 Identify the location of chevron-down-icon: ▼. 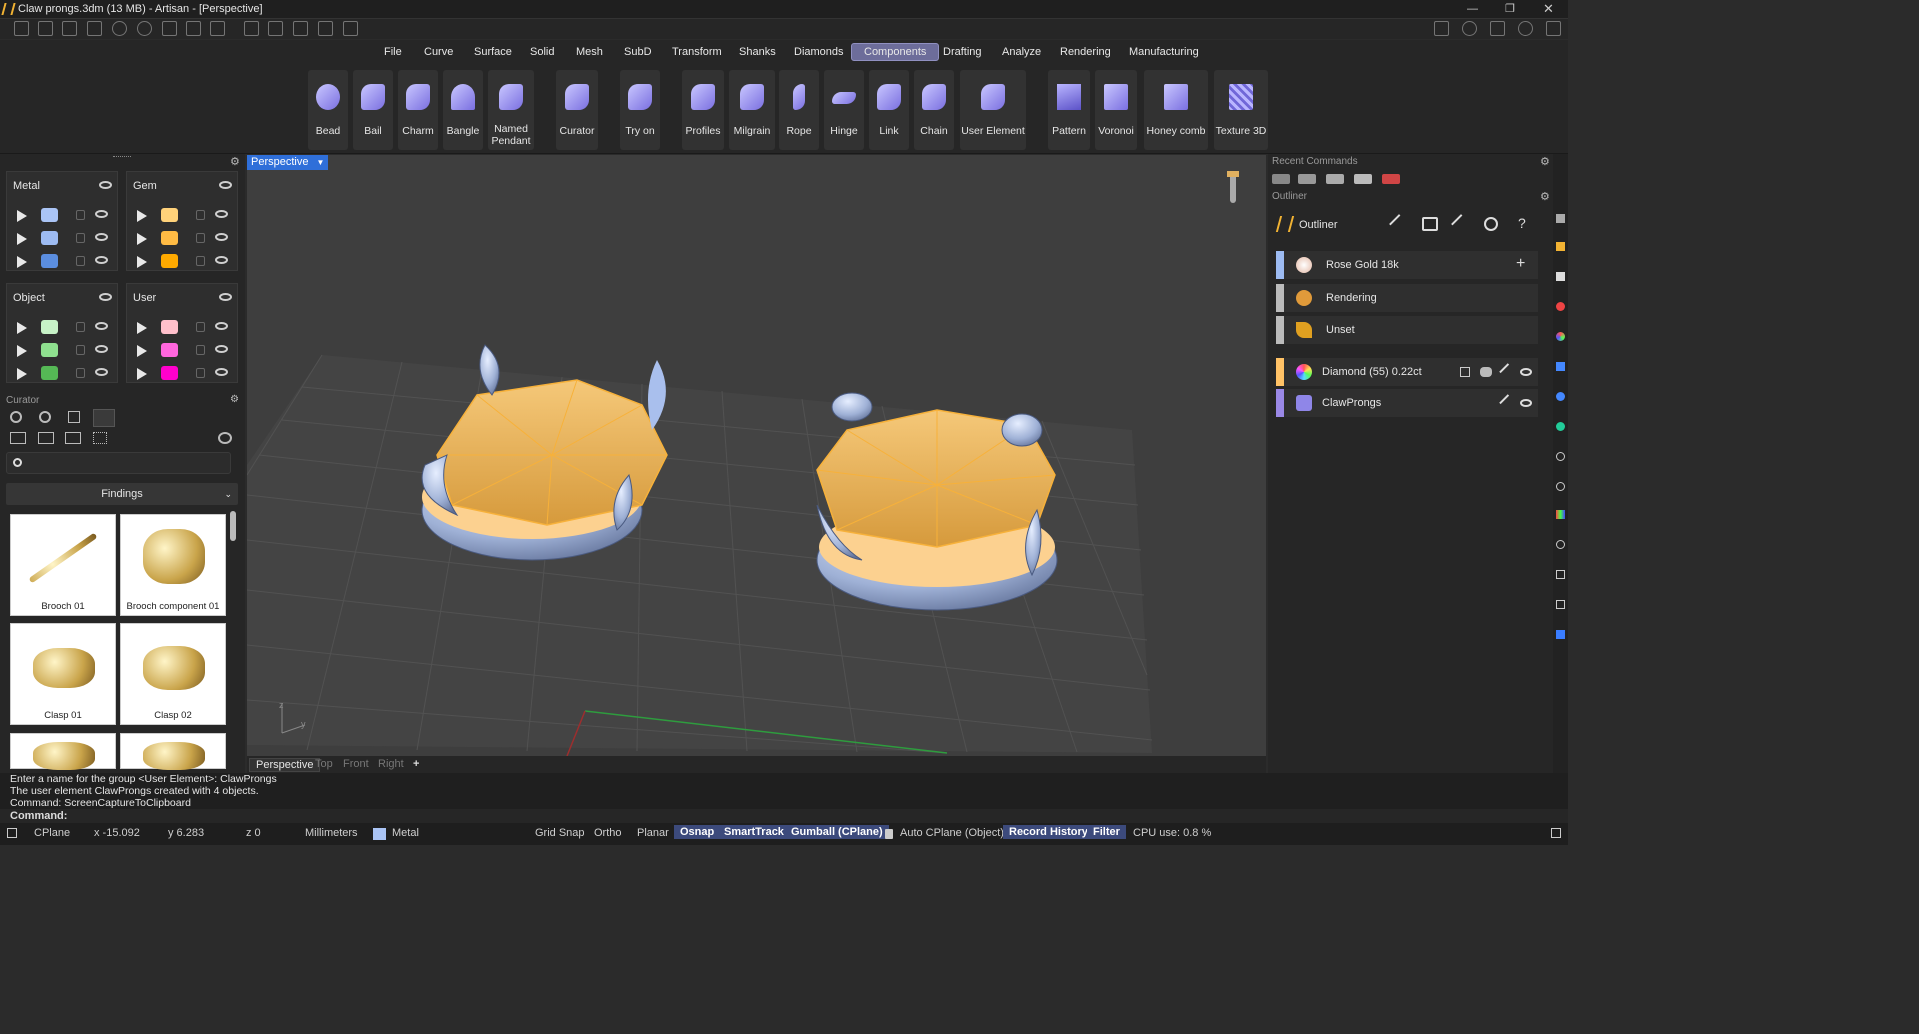
(320, 162).